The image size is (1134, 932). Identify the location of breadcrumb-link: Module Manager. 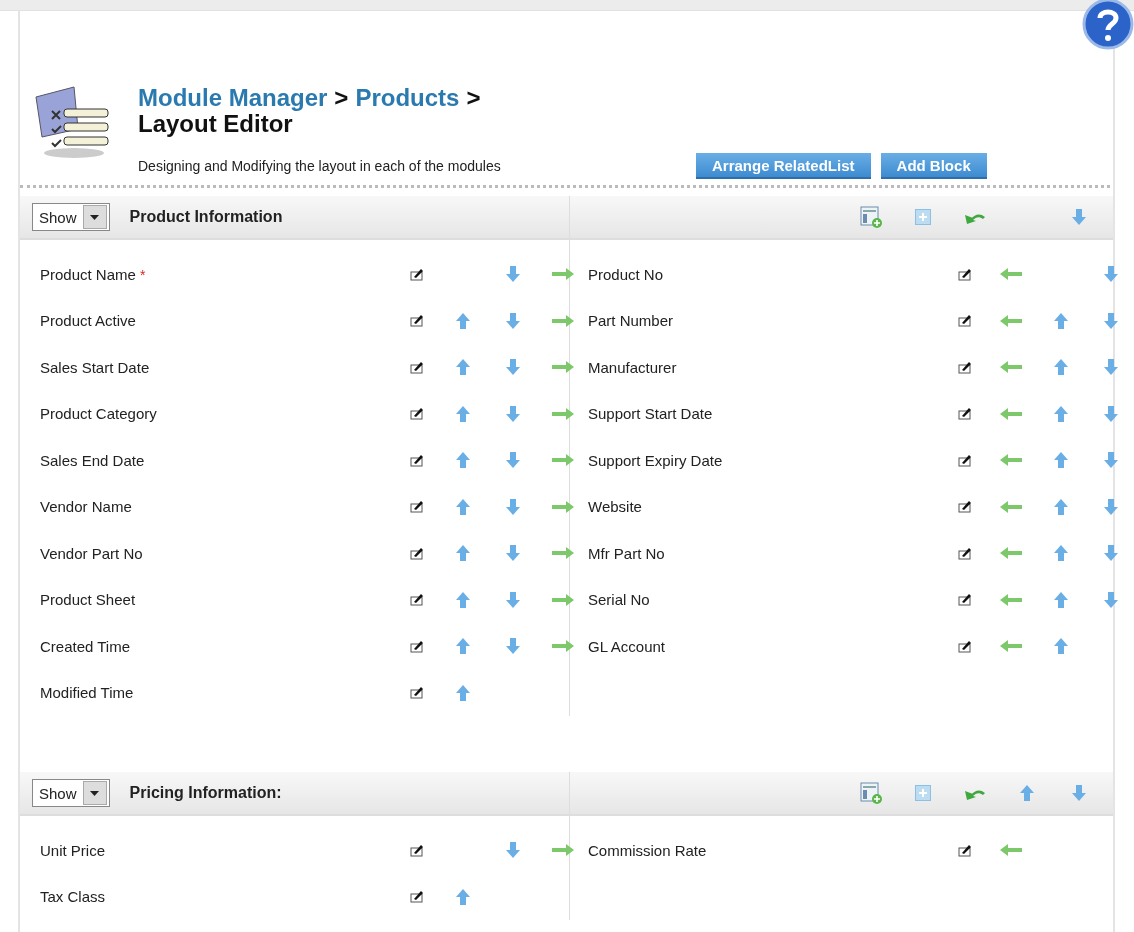
(233, 98).